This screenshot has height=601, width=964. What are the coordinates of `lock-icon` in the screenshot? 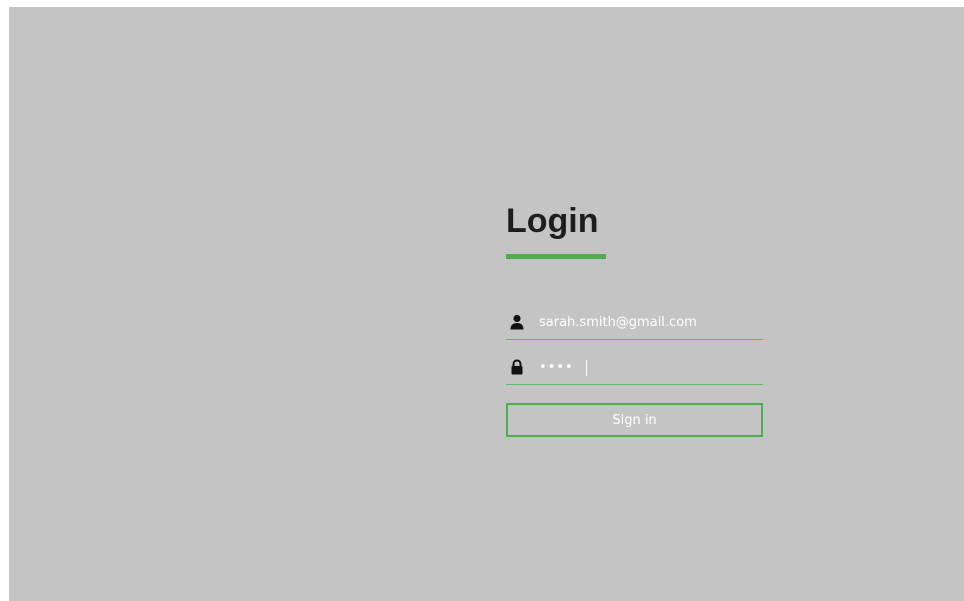 It's located at (517, 367).